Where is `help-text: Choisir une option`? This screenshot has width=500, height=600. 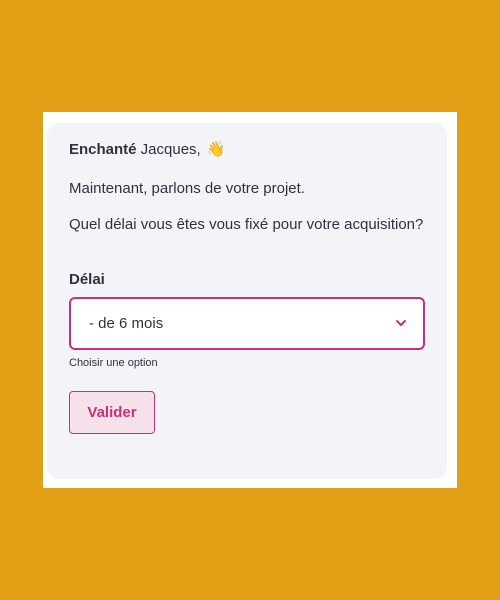 help-text: Choisir une option is located at coordinates (113, 363).